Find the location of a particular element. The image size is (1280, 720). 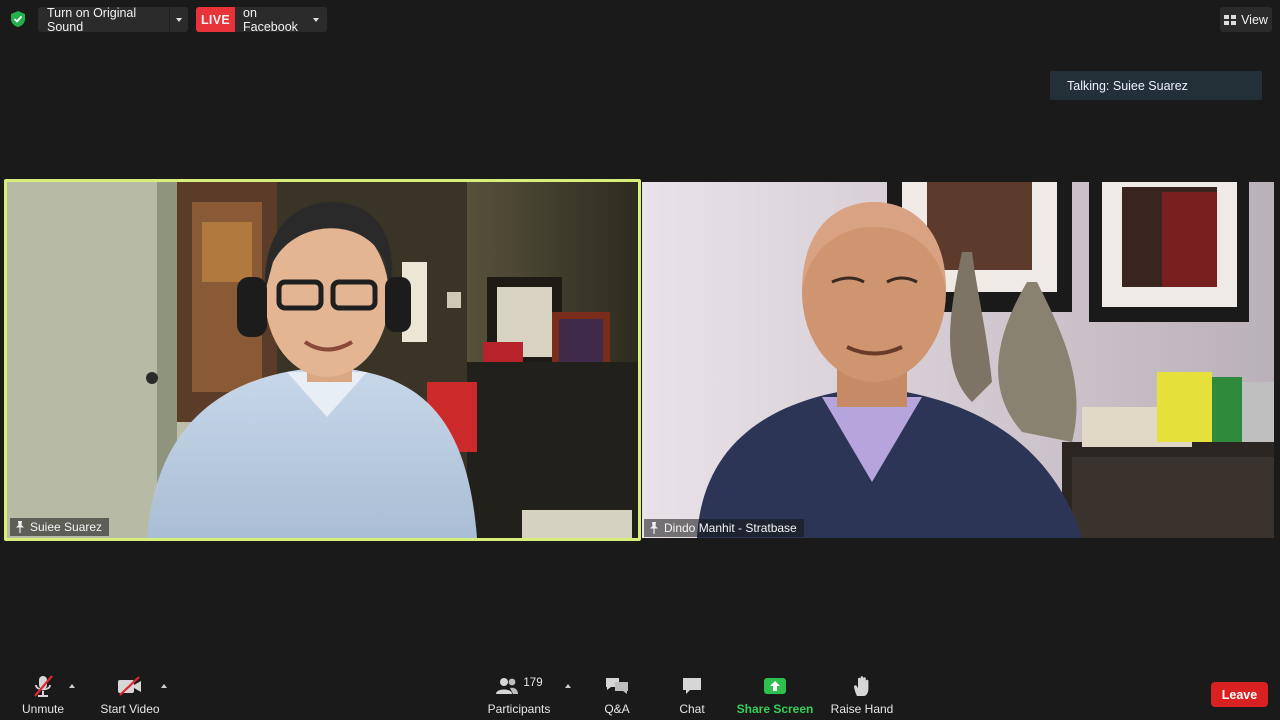

original-sound-button: Turn on Original Sound is located at coordinates (113, 19).